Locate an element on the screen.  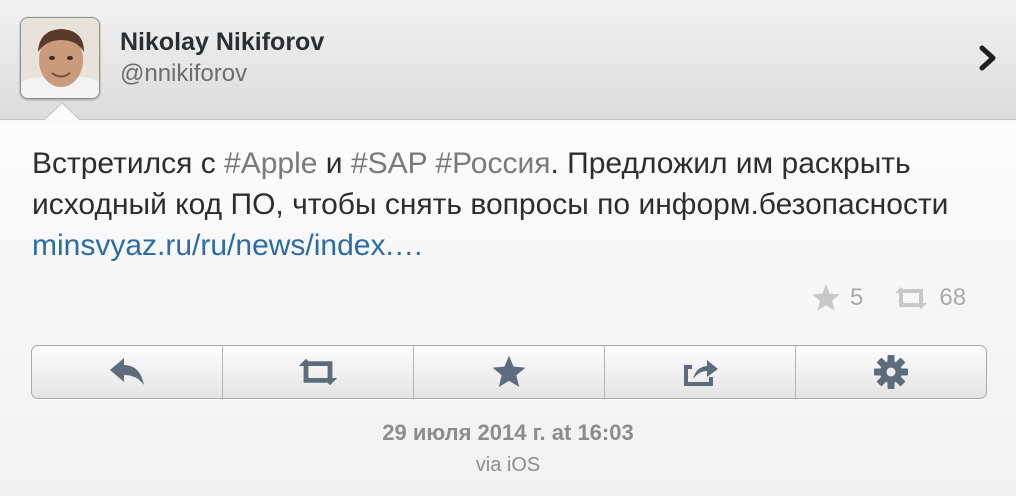
reply-icon is located at coordinates (127, 371).